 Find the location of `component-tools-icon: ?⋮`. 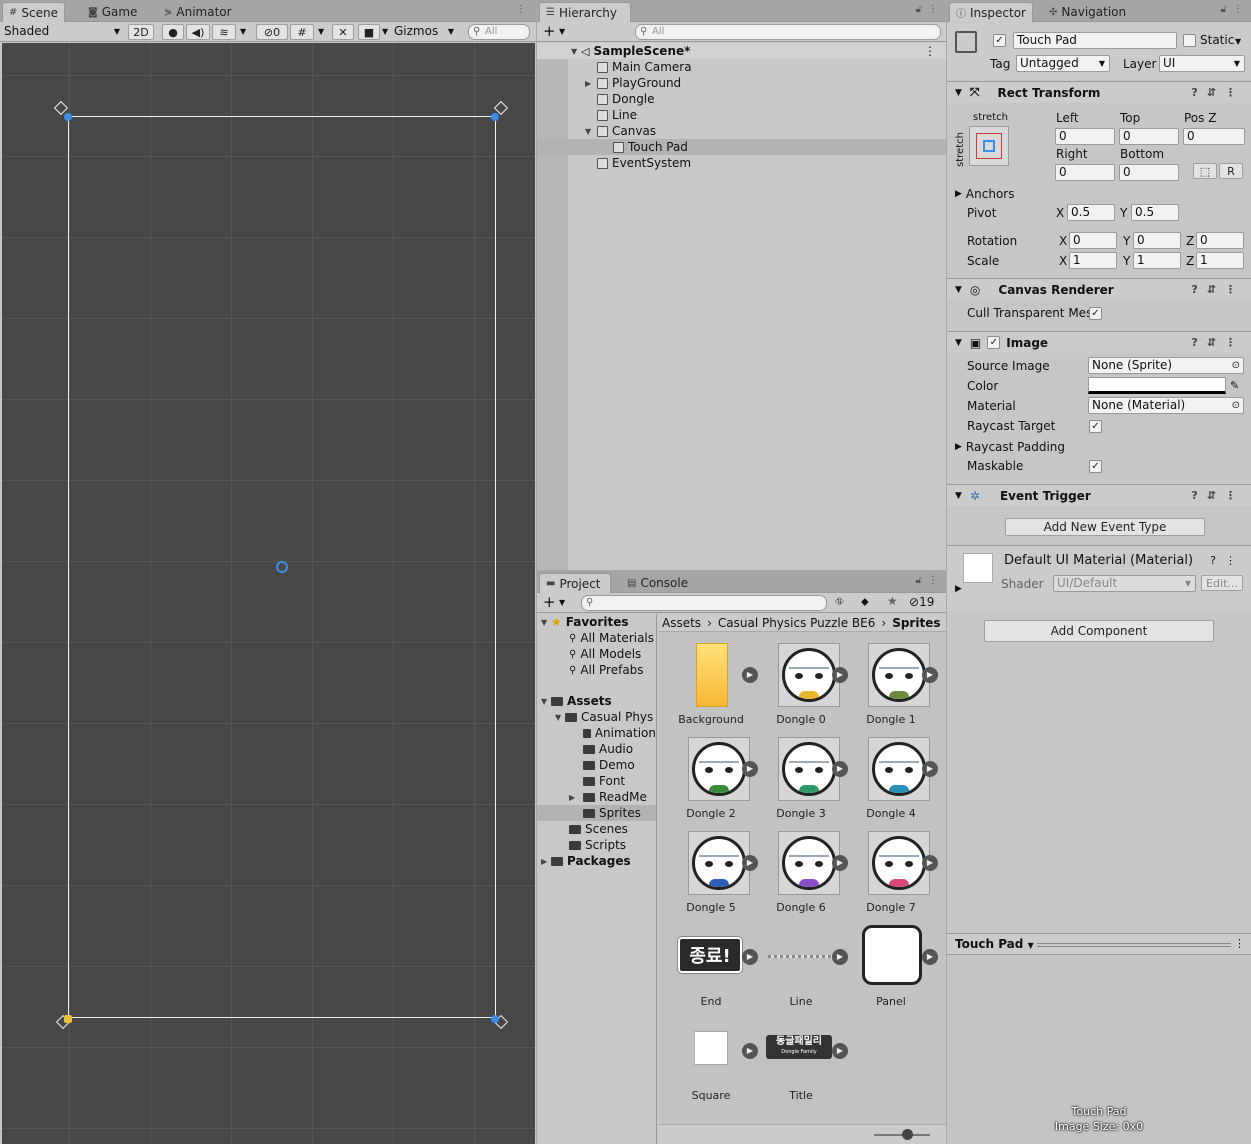

component-tools-icon: ?⋮ is located at coordinates (1227, 560).